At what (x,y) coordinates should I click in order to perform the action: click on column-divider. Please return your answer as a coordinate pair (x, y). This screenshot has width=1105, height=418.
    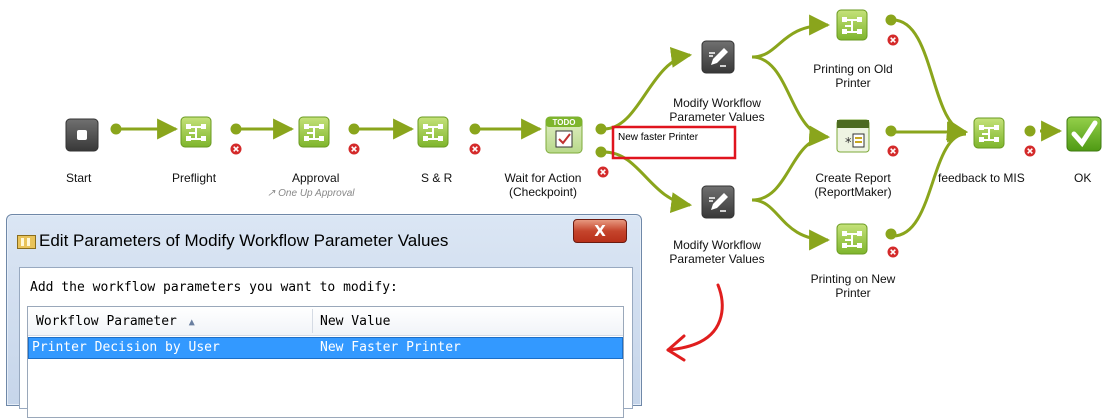
    Looking at the image, I should click on (312, 321).